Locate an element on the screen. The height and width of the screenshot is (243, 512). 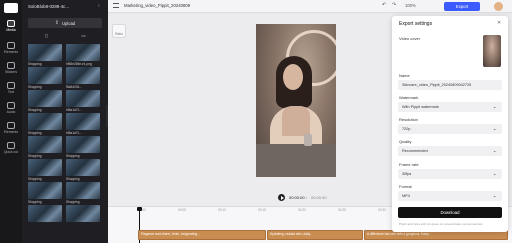
app-logo is located at coordinates (11, 8).